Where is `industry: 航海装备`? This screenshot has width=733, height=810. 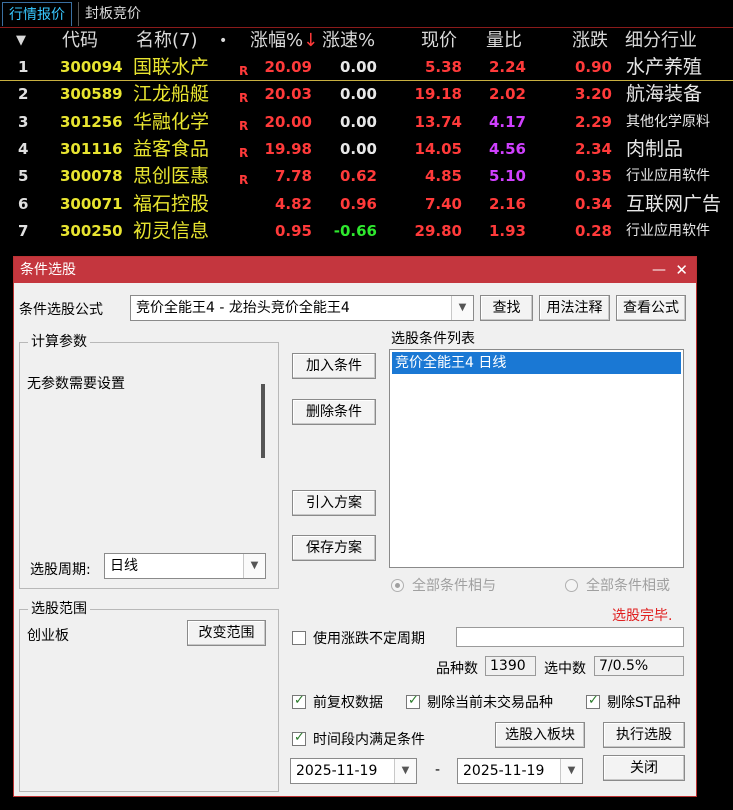
industry: 航海装备 is located at coordinates (664, 94).